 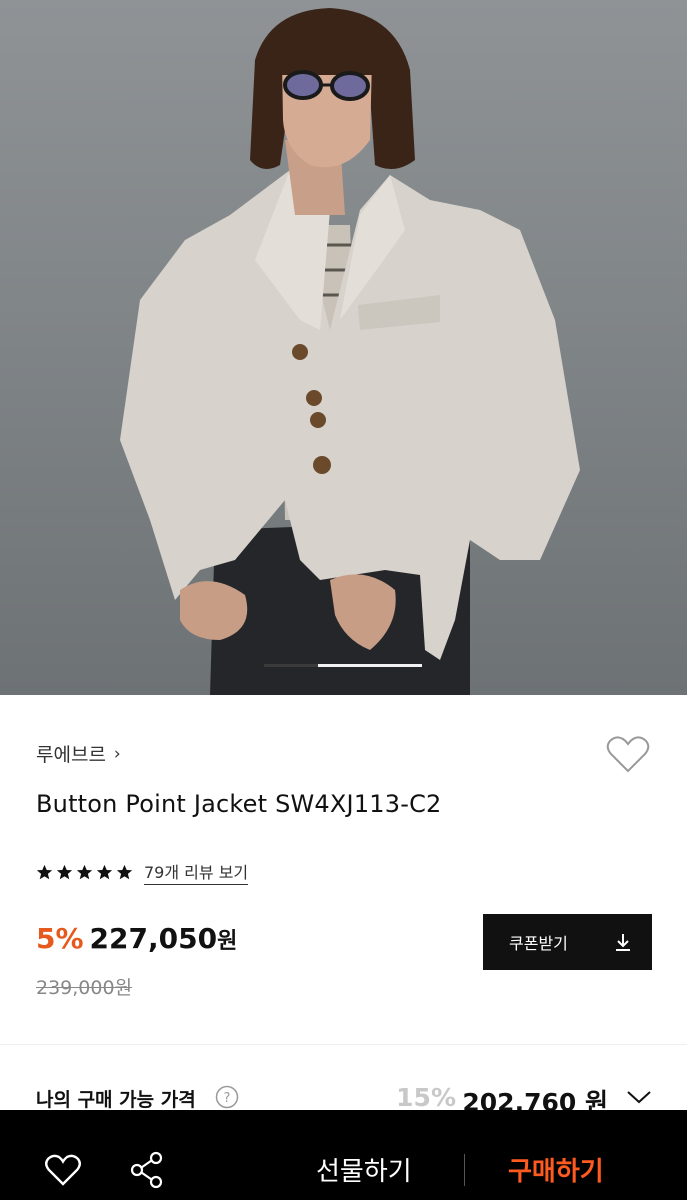 I want to click on gift-button: 선물하기, so click(x=364, y=1169).